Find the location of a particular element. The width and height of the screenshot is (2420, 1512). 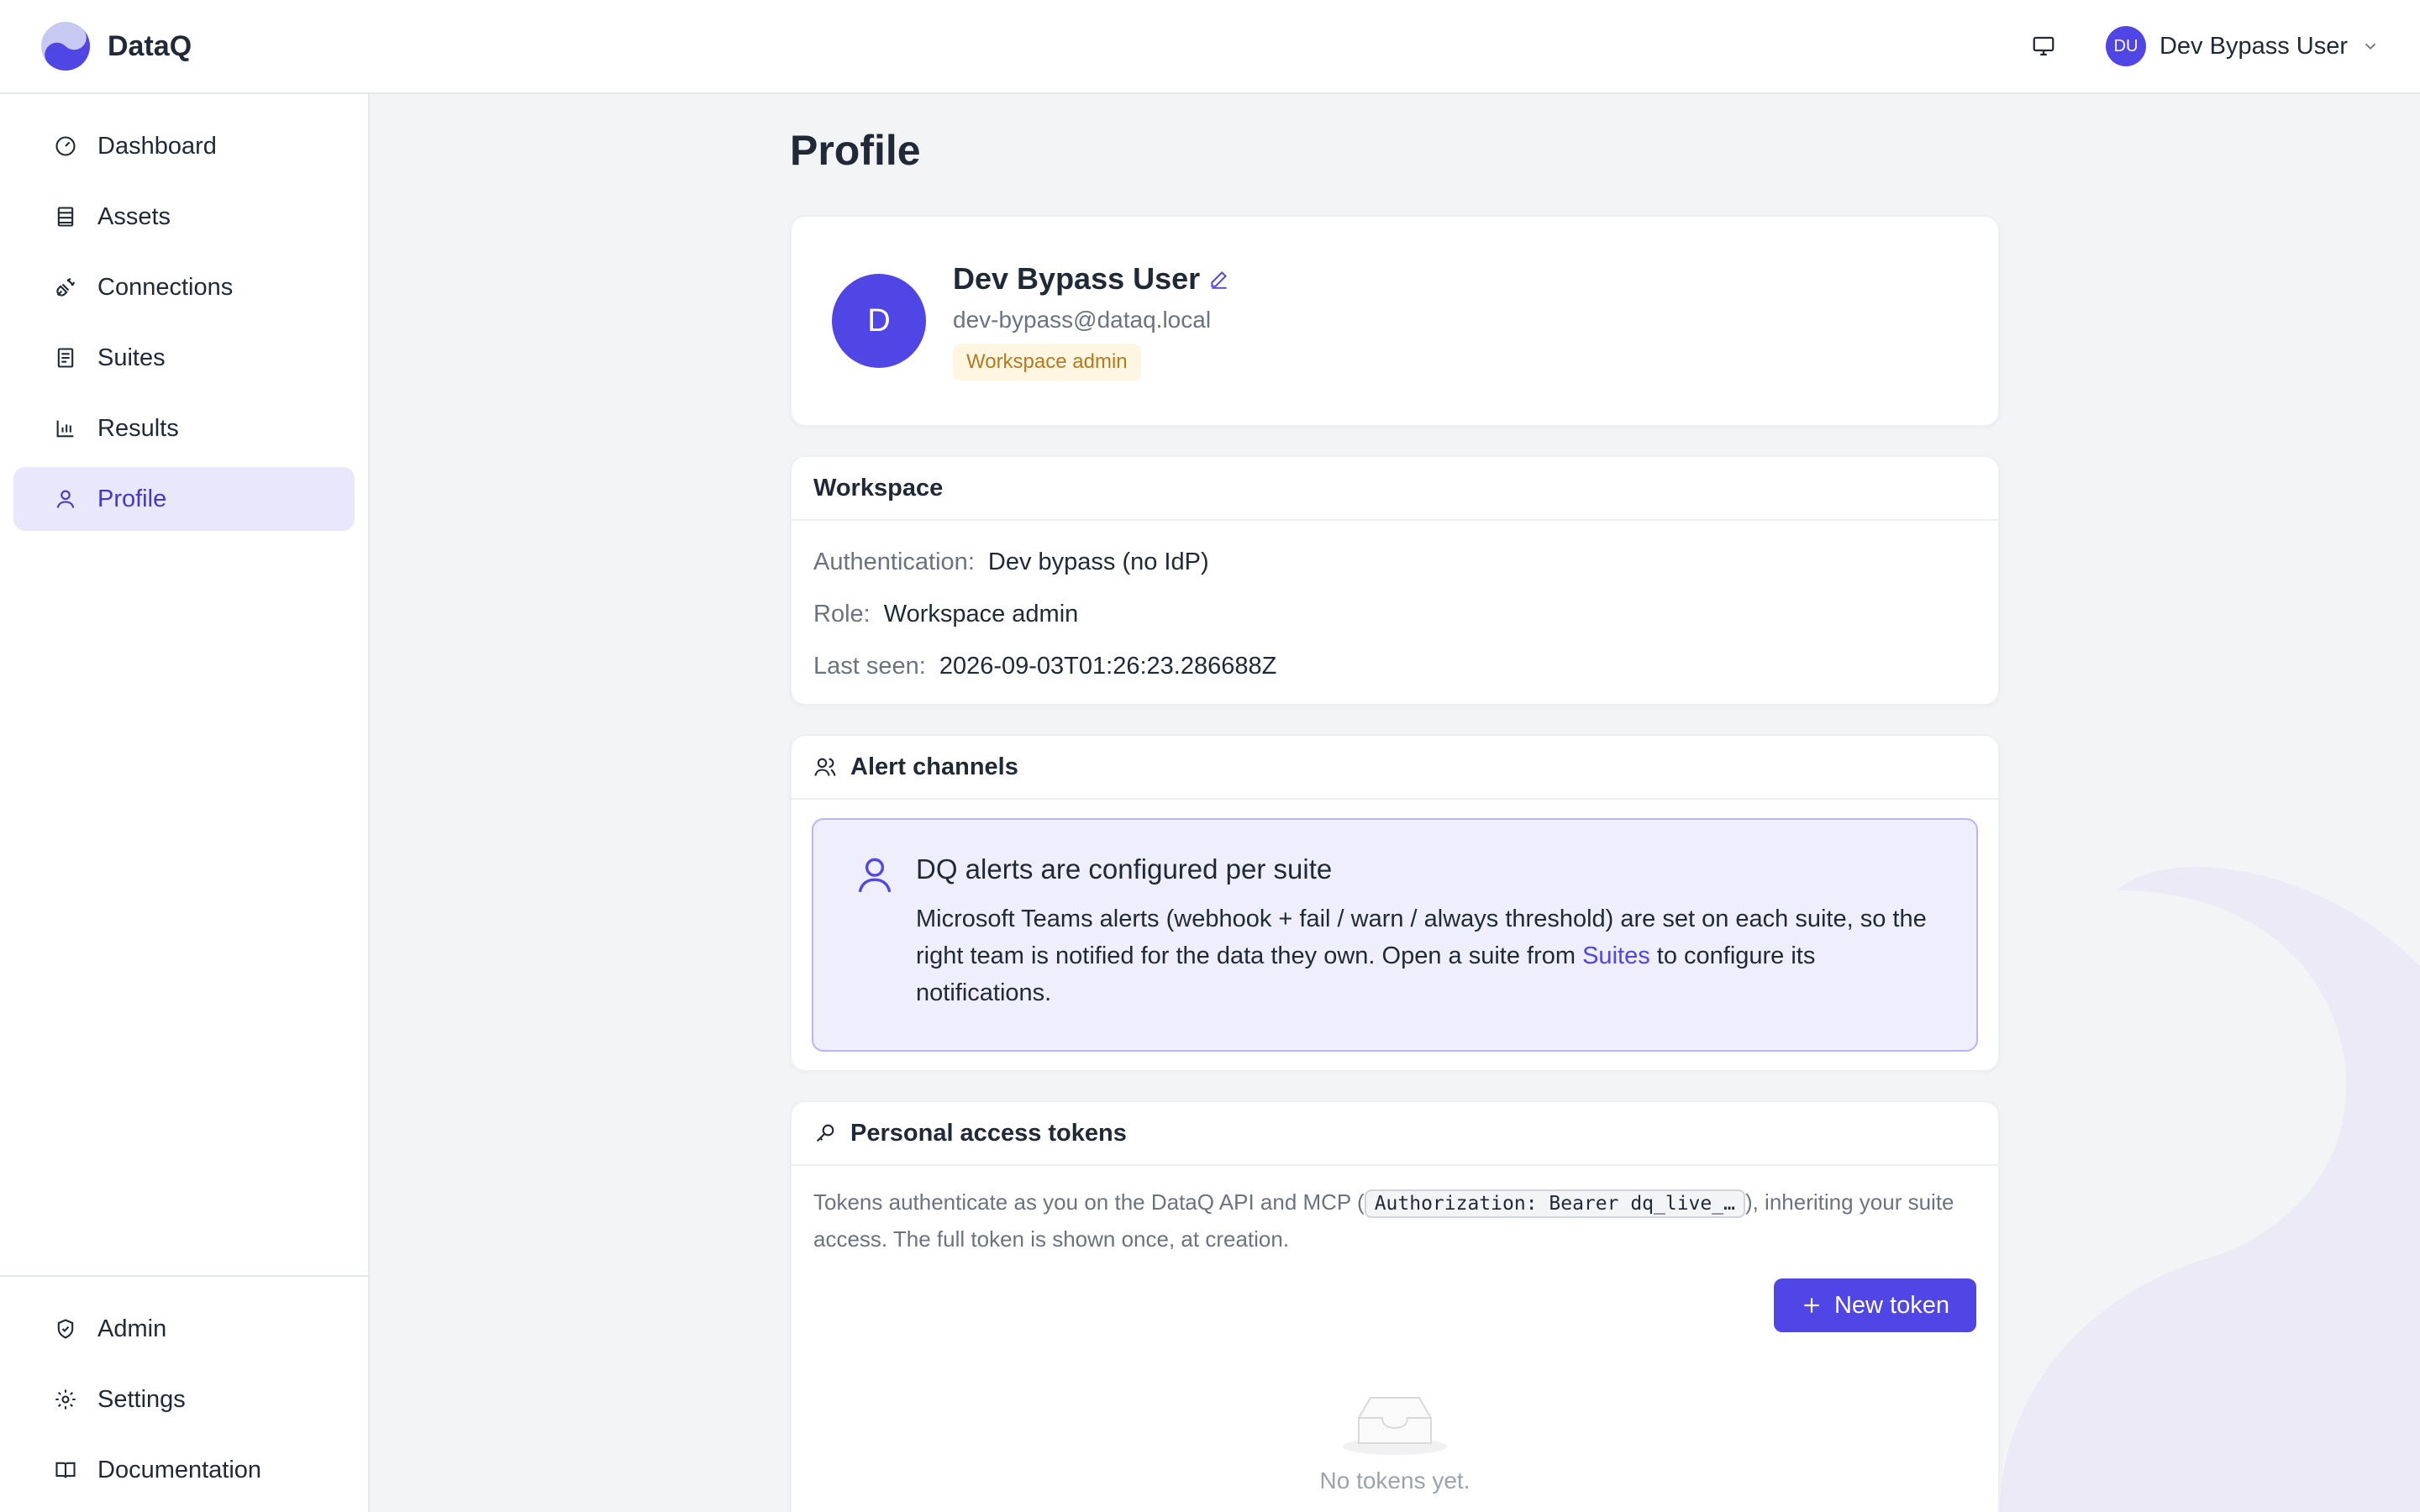

sidebar-item-suites: Suites is located at coordinates (184, 358).